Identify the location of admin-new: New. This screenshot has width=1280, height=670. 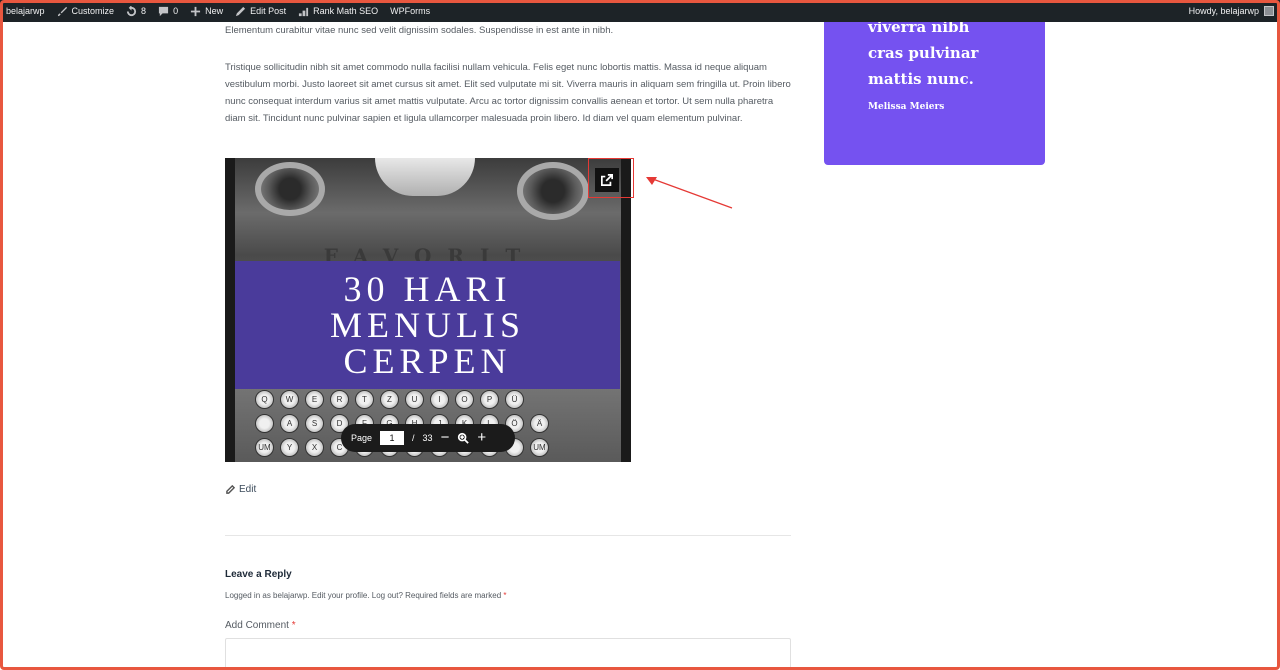
(206, 11).